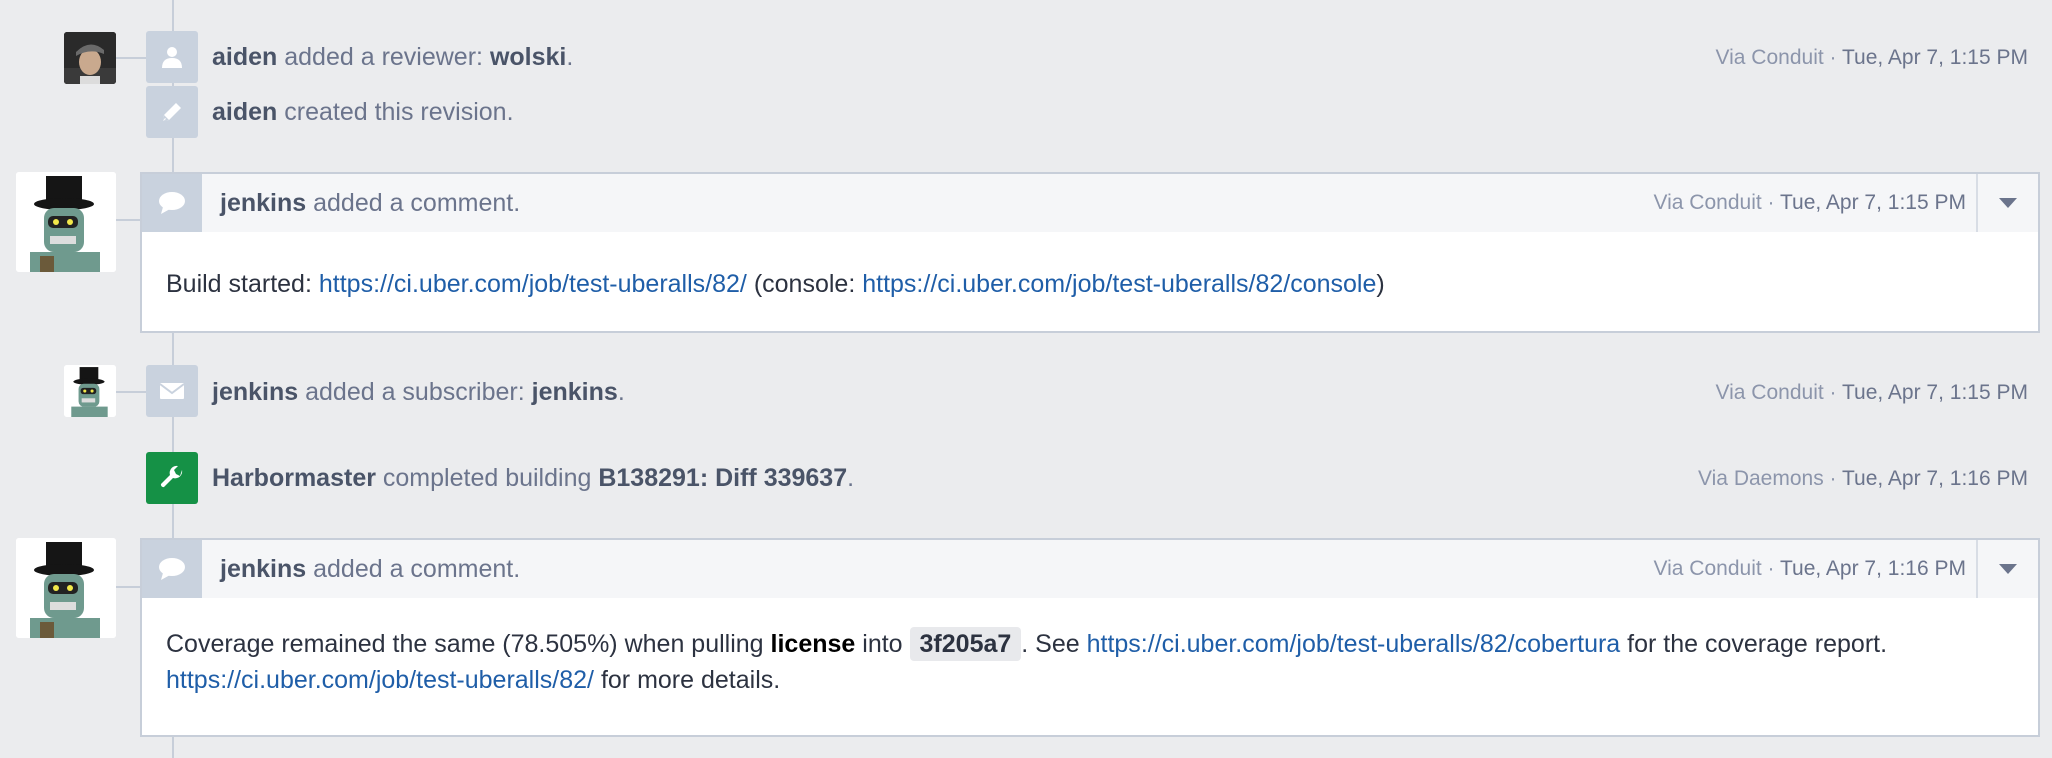 This screenshot has height=758, width=2052. Describe the element at coordinates (172, 478) in the screenshot. I see `wrench-icon` at that location.